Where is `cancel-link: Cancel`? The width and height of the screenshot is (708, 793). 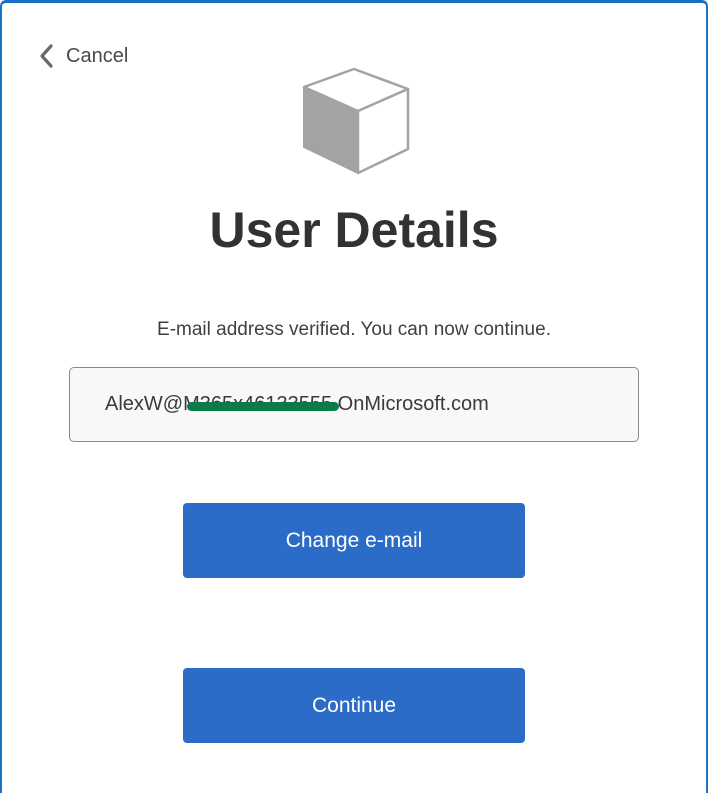
cancel-link: Cancel is located at coordinates (82, 56).